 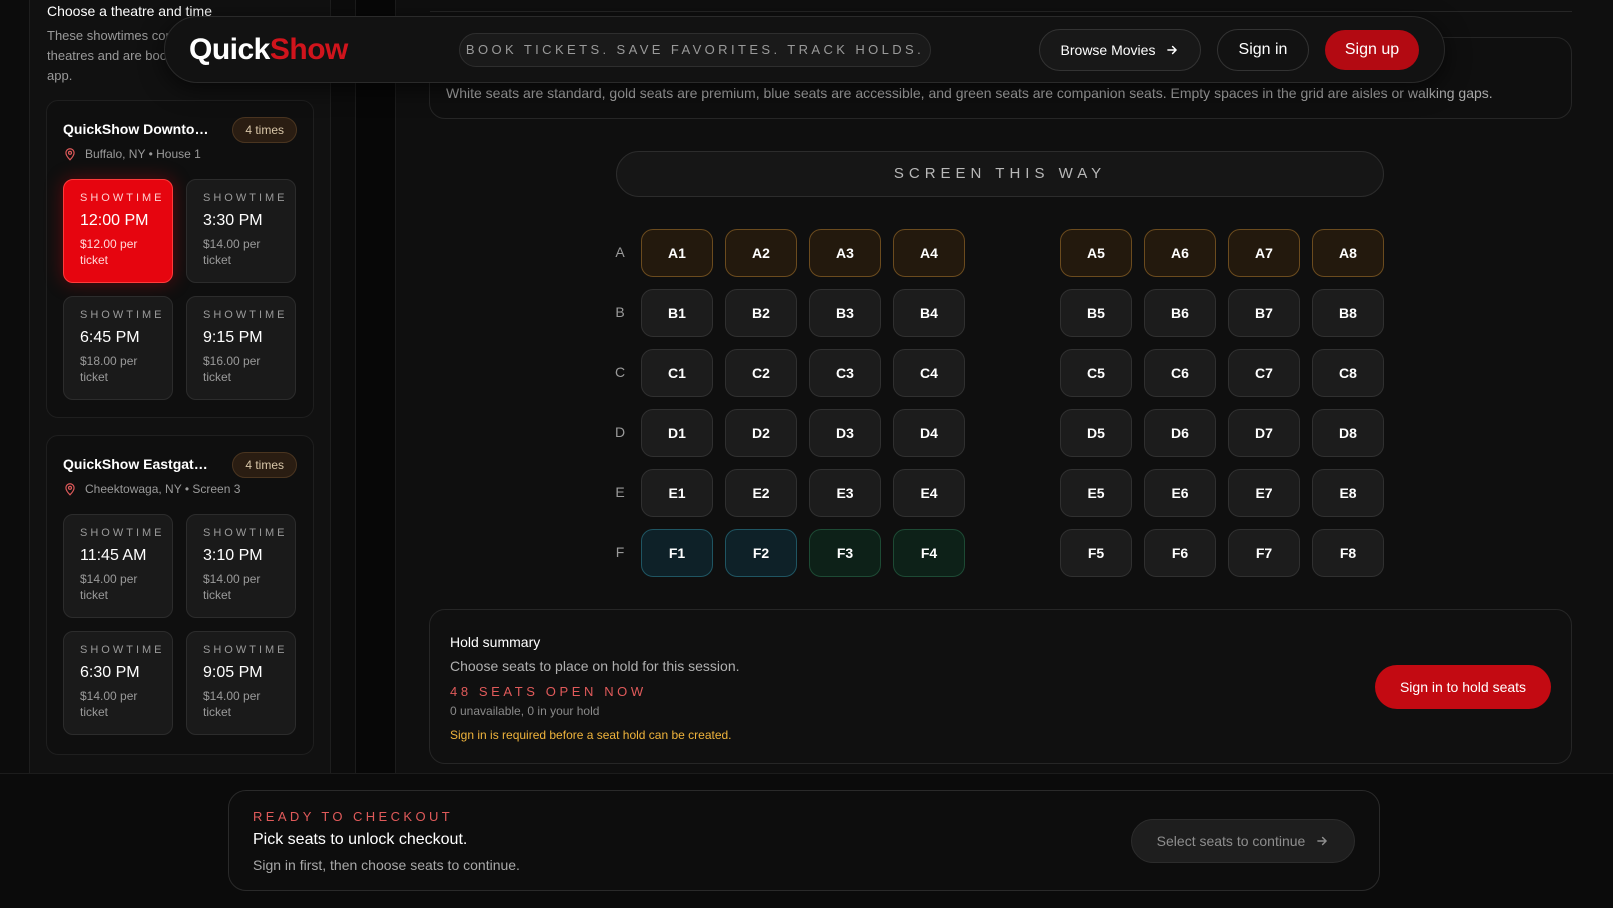 What do you see at coordinates (233, 337) in the screenshot?
I see `showtime-time: 9:15 PM` at bounding box center [233, 337].